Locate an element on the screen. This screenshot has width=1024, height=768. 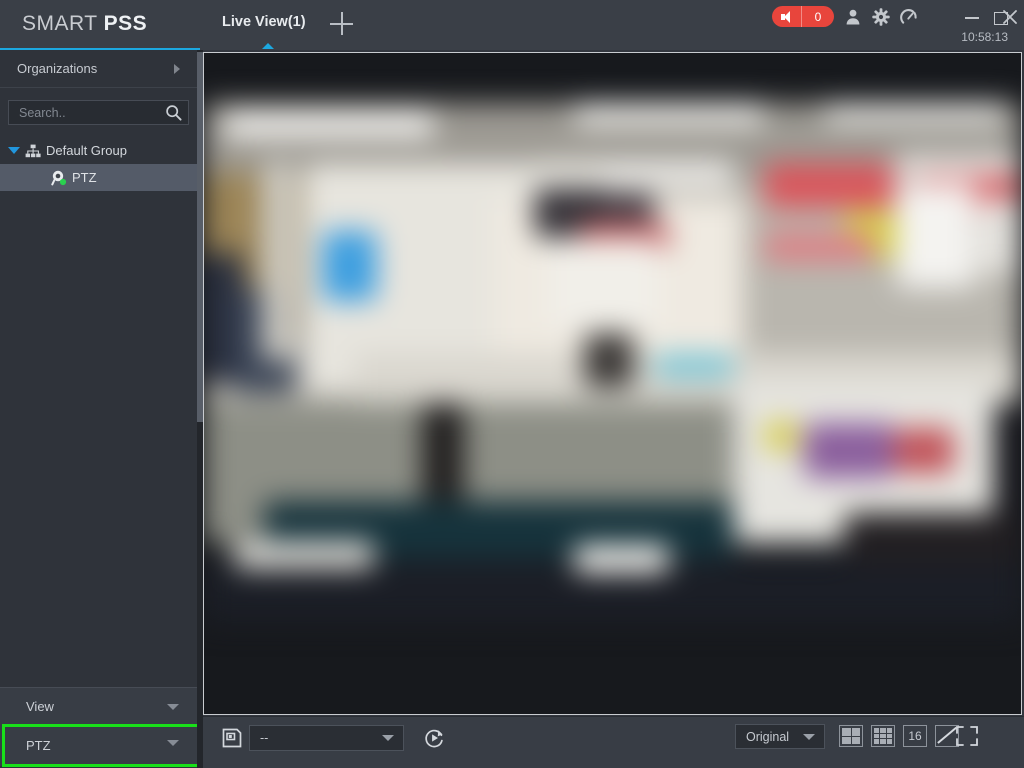
search-box is located at coordinates (98, 112).